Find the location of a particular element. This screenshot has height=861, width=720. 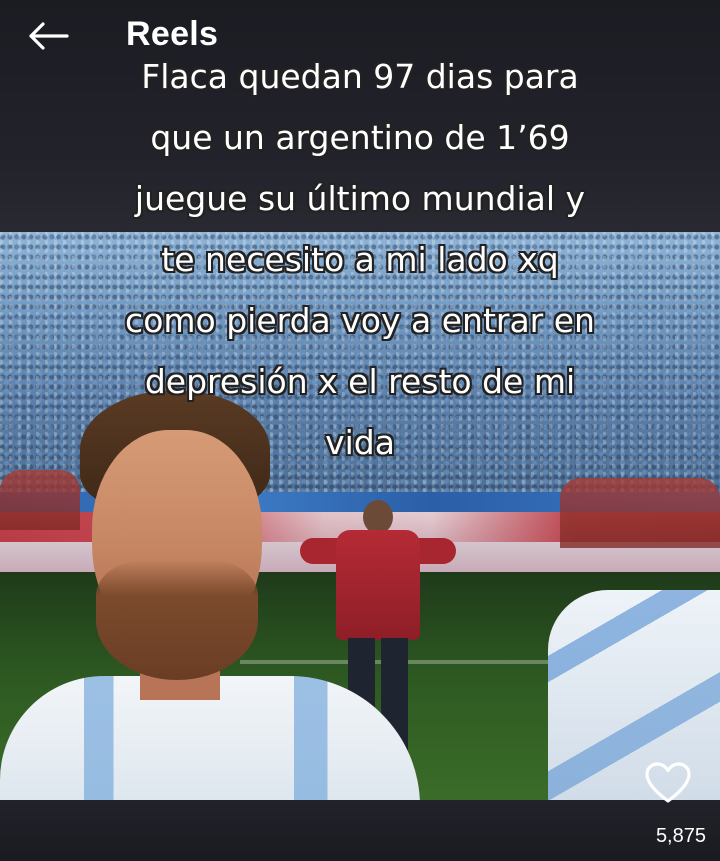

arrow-left-icon is located at coordinates (49, 36).